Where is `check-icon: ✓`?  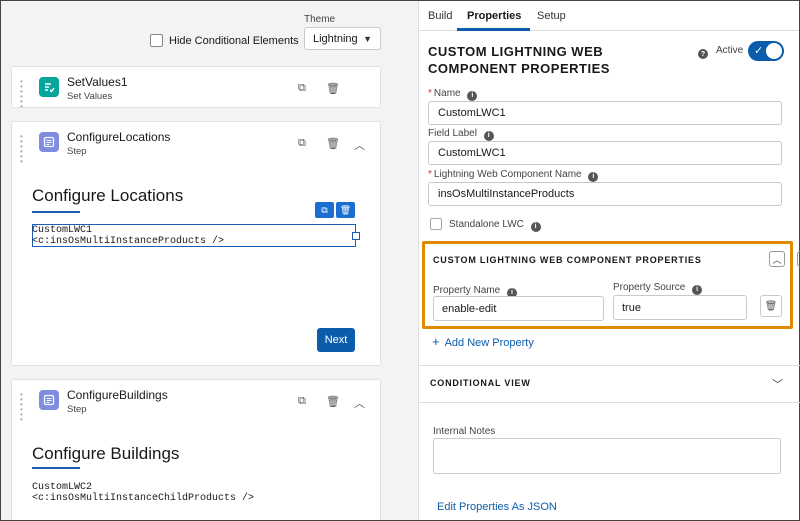
check-icon: ✓ is located at coordinates (759, 51).